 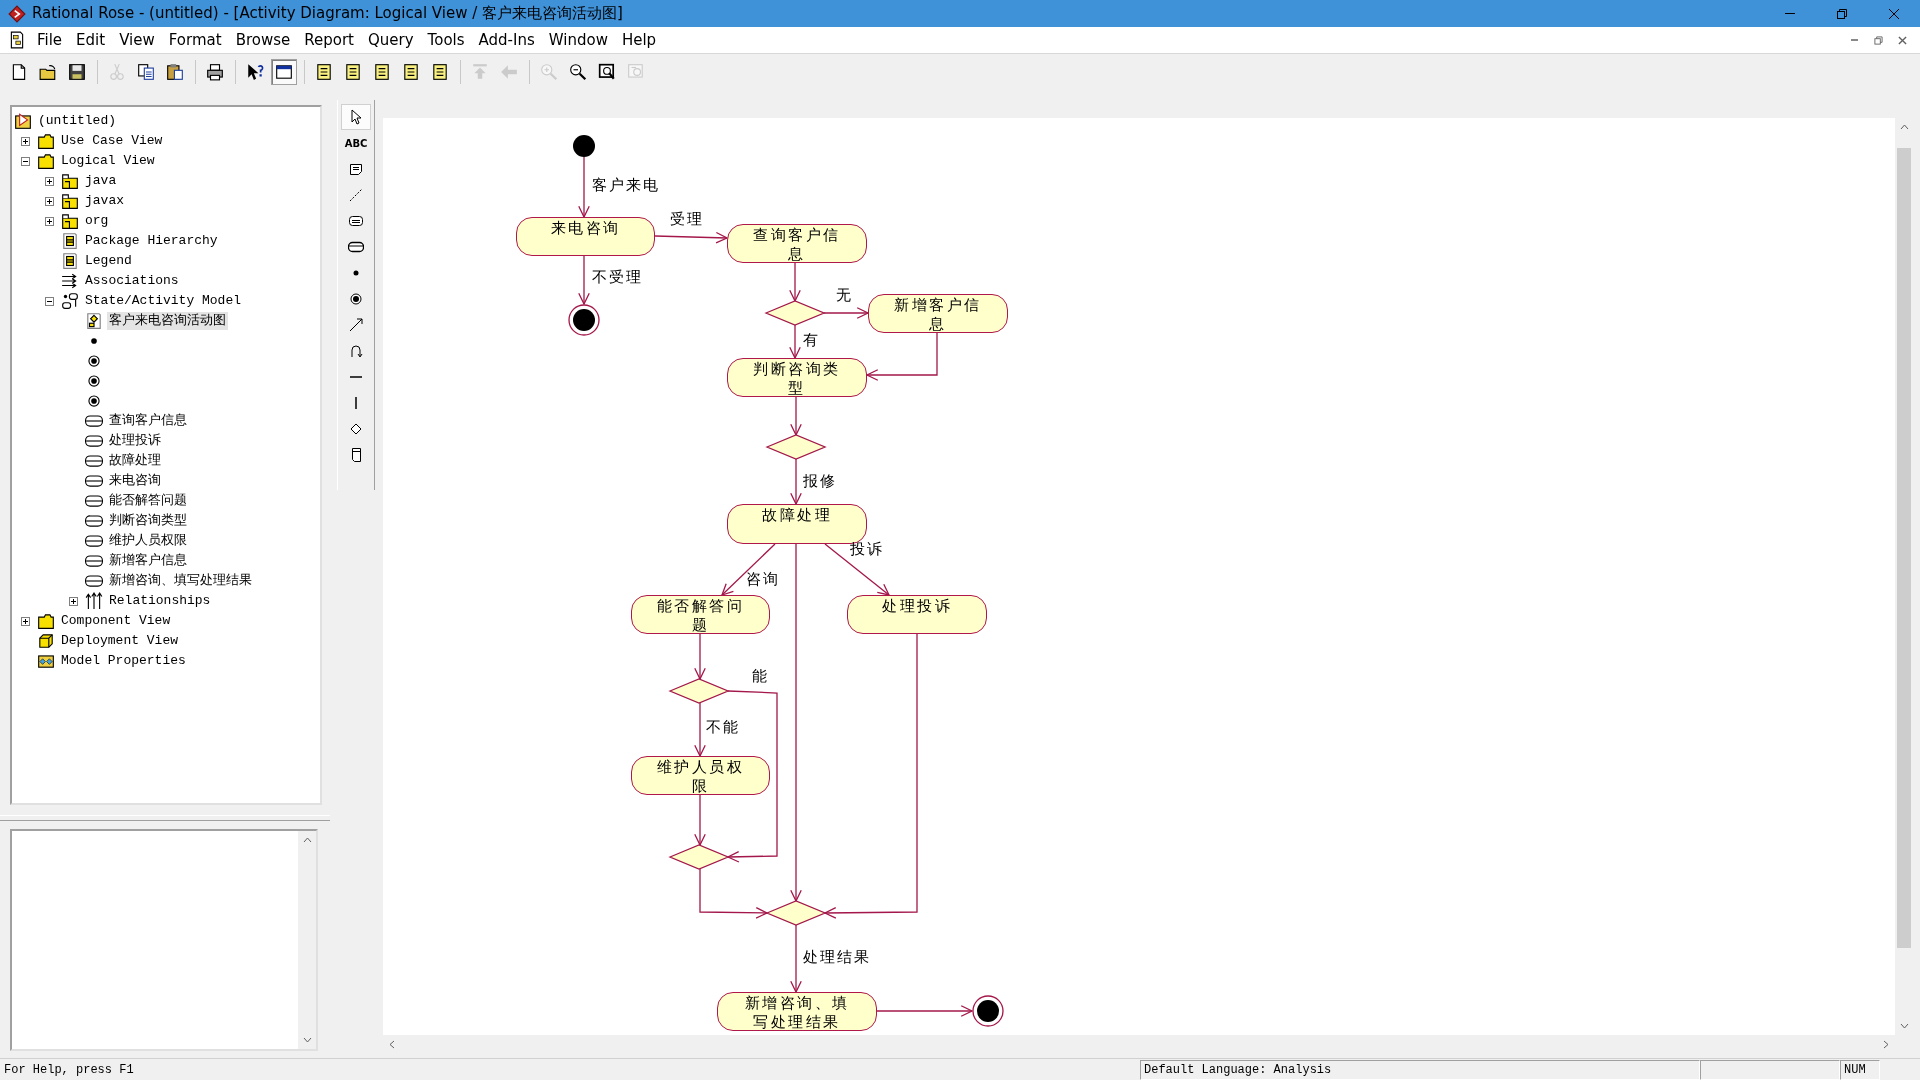 What do you see at coordinates (1420, 1069) in the screenshot?
I see `language-panel: Default Language: Analysis` at bounding box center [1420, 1069].